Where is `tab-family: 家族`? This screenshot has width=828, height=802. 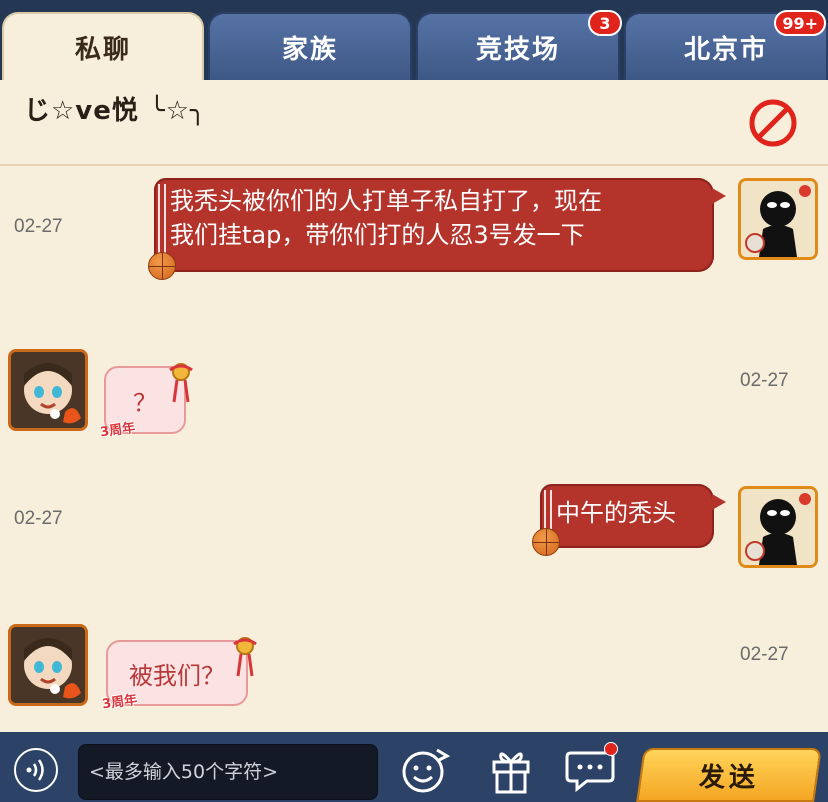
tab-family: 家族 is located at coordinates (310, 46).